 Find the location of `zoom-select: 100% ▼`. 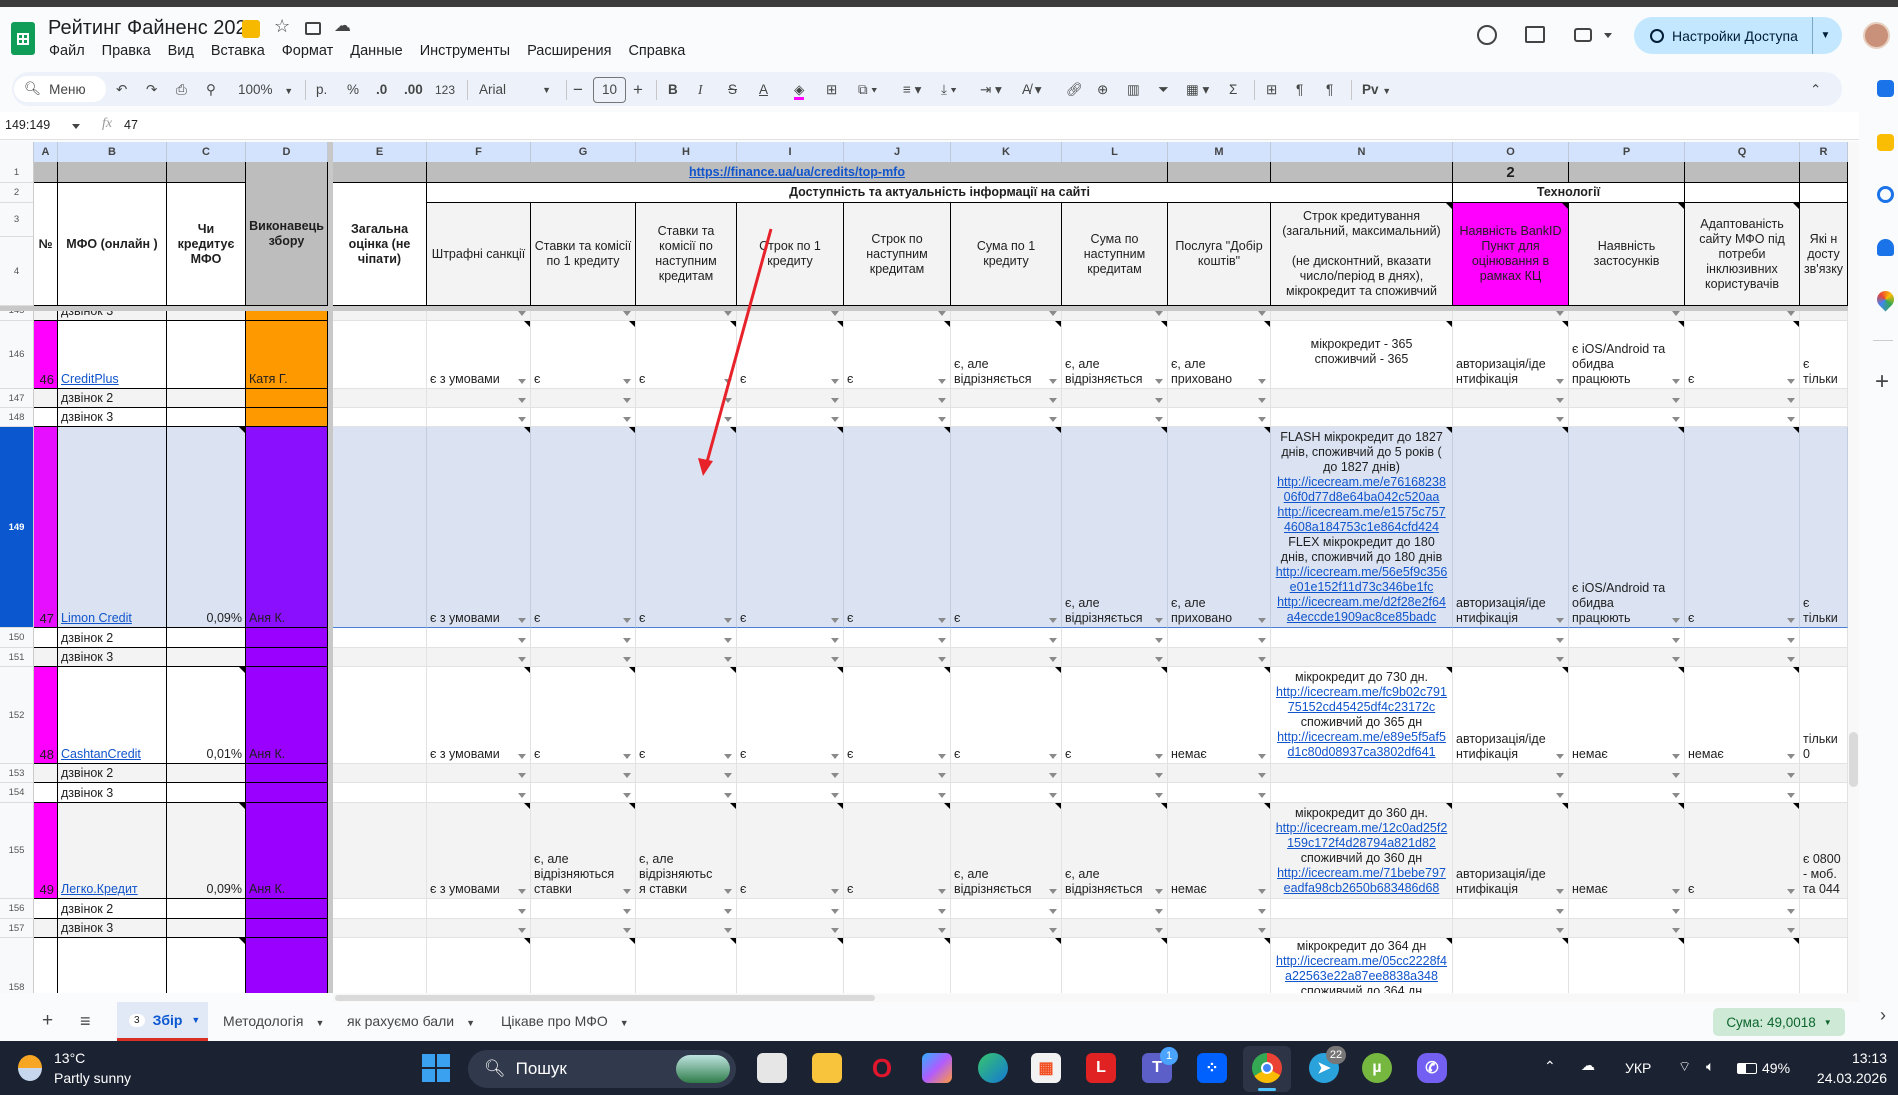

zoom-select: 100% ▼ is located at coordinates (265, 90).